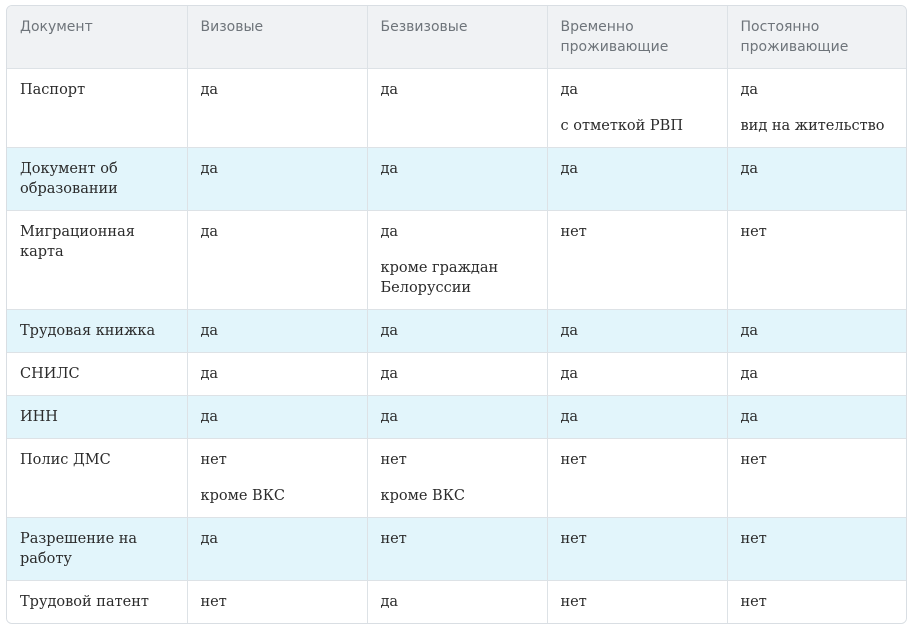  Describe the element at coordinates (97, 108) in the screenshot. I see `cell-document: Паспорт` at that location.